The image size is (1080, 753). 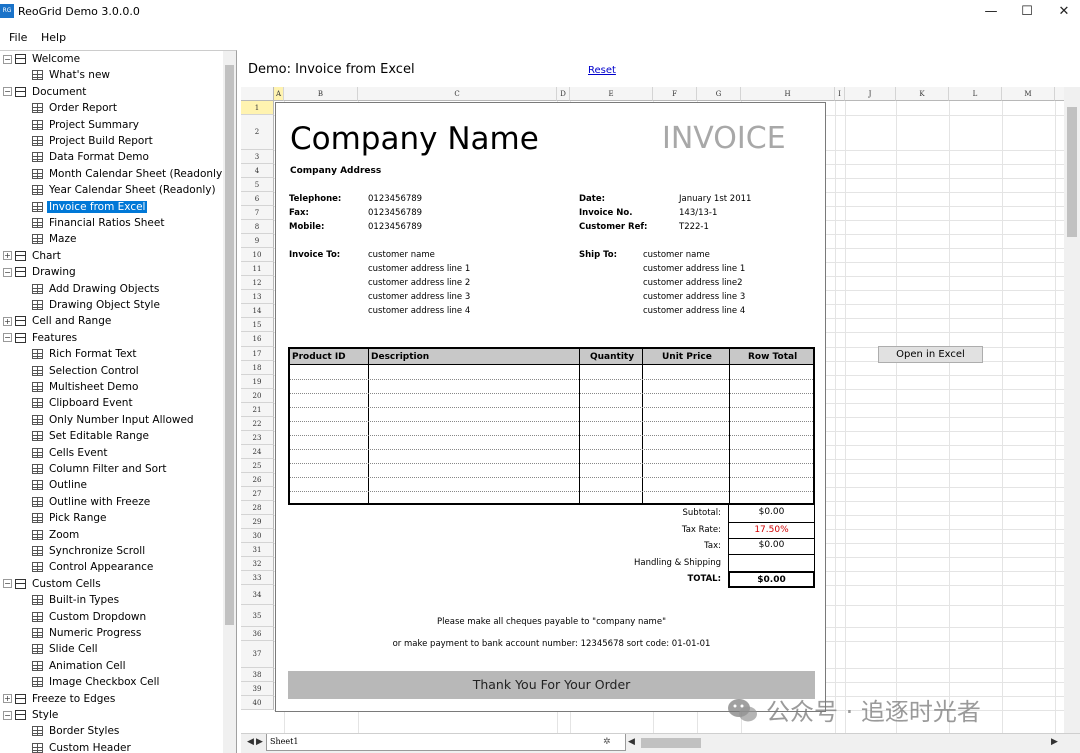 I want to click on row-header: 3, so click(x=257, y=157).